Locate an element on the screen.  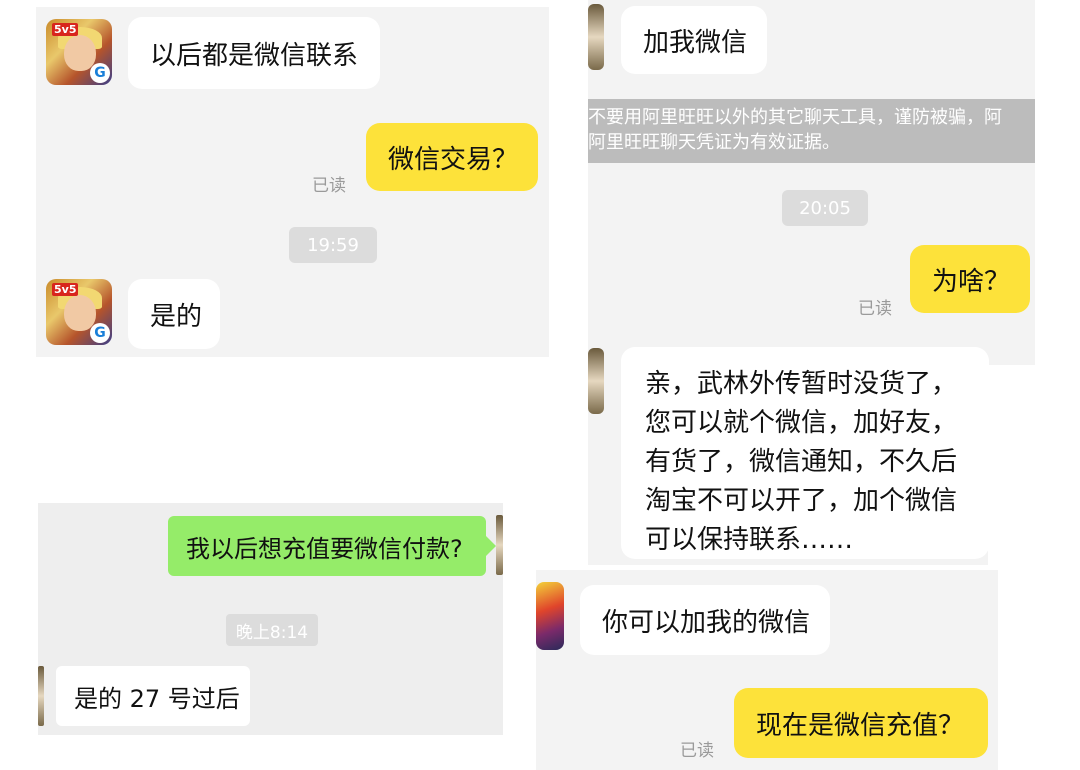
message-bubble: 你可以加我的微信 is located at coordinates (705, 620).